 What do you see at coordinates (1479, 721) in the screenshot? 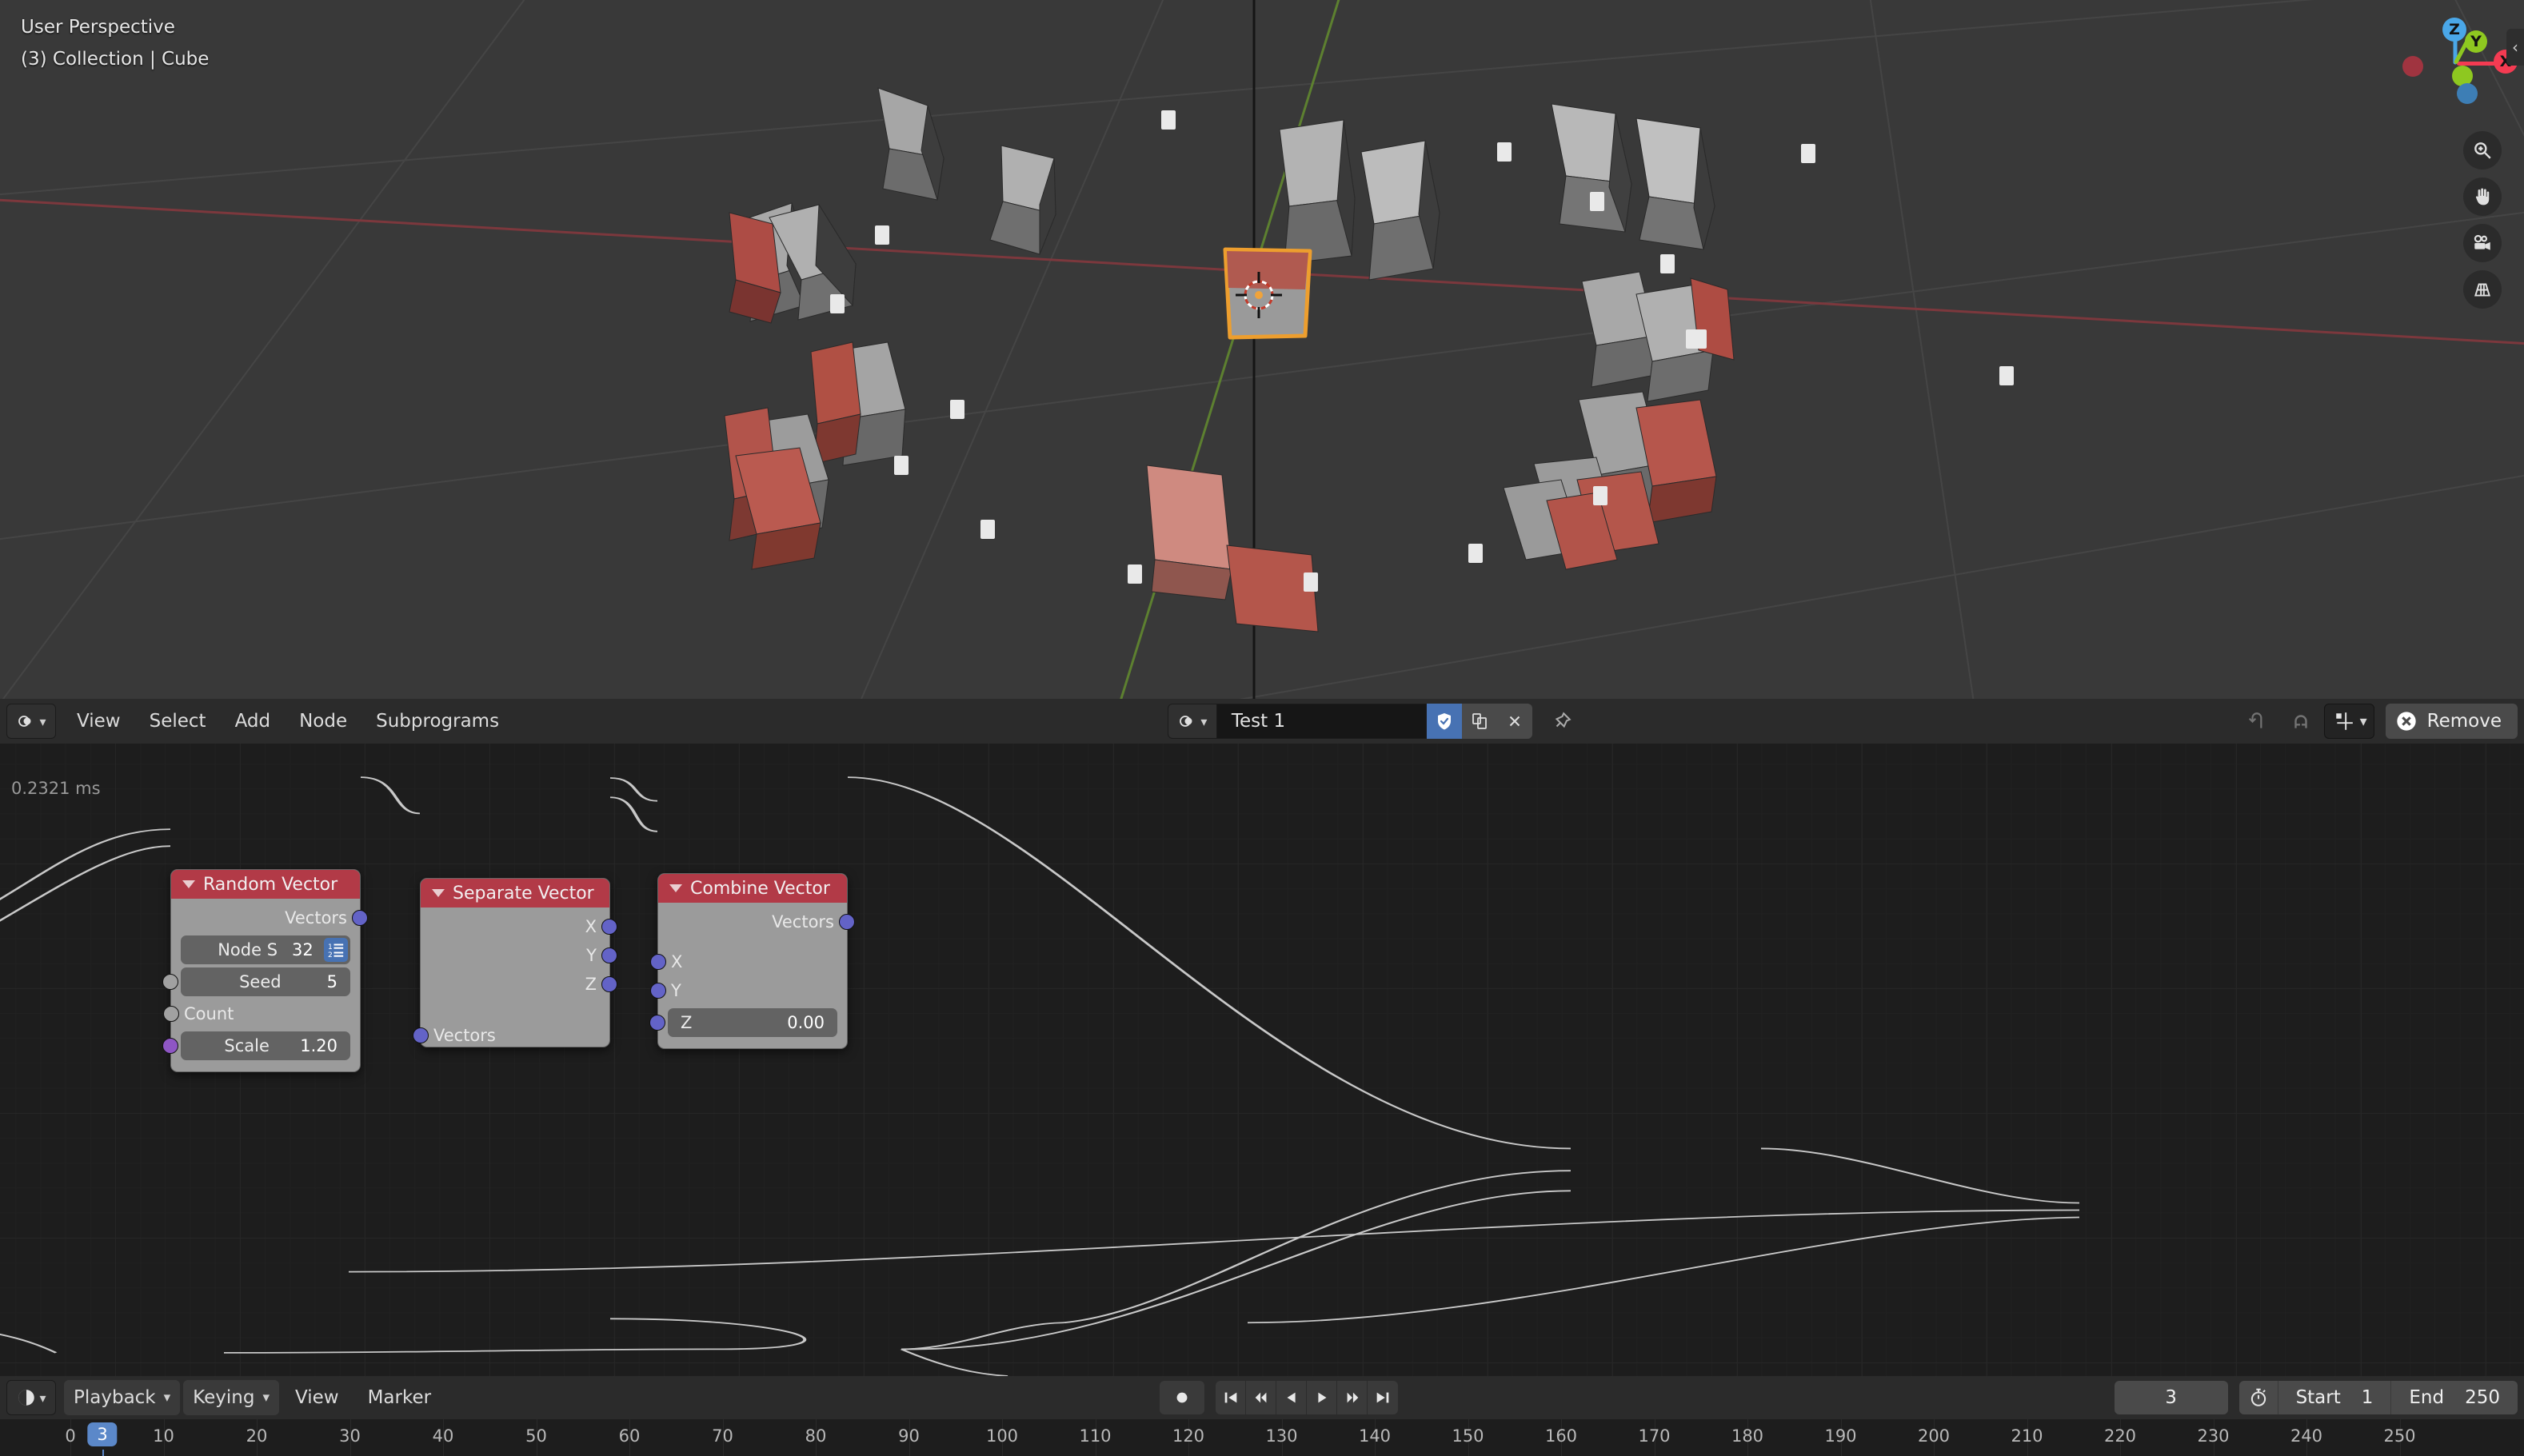
I see `duplicate-icon` at bounding box center [1479, 721].